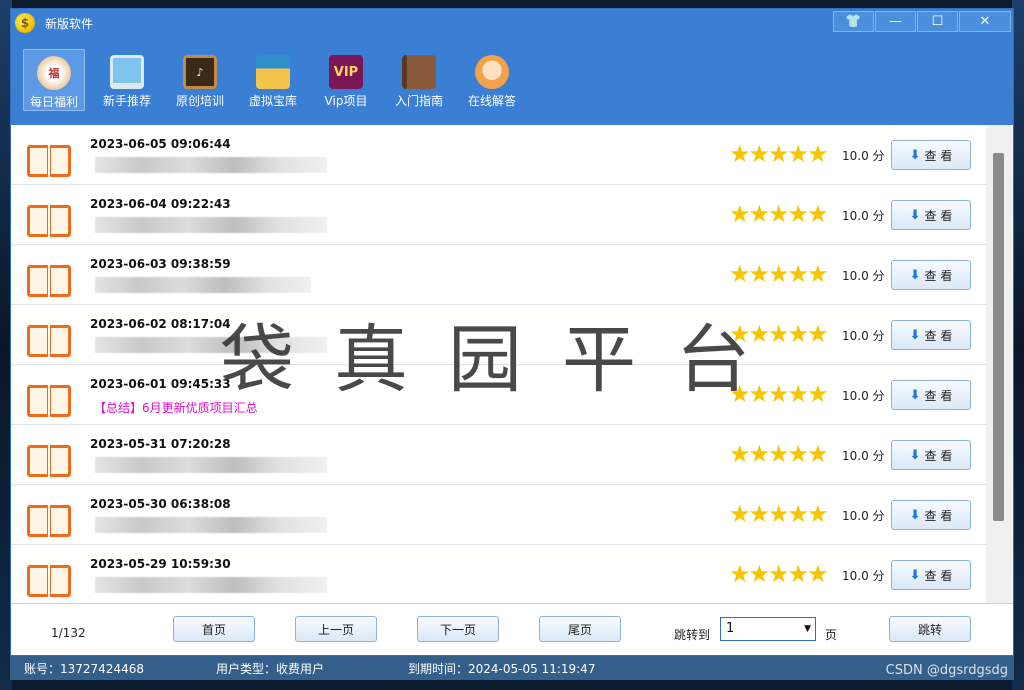 This screenshot has width=1024, height=690. I want to click on minimize-icon: —, so click(895, 21).